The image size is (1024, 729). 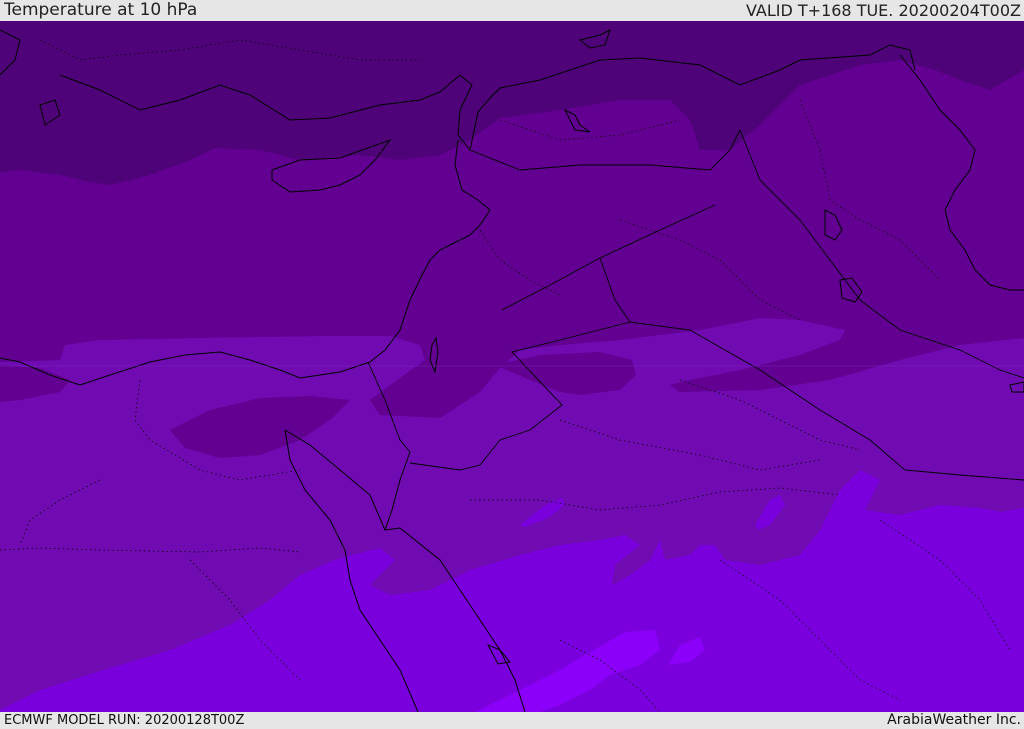 I want to click on credit-text: ArabiaWeather Inc., so click(x=954, y=720).